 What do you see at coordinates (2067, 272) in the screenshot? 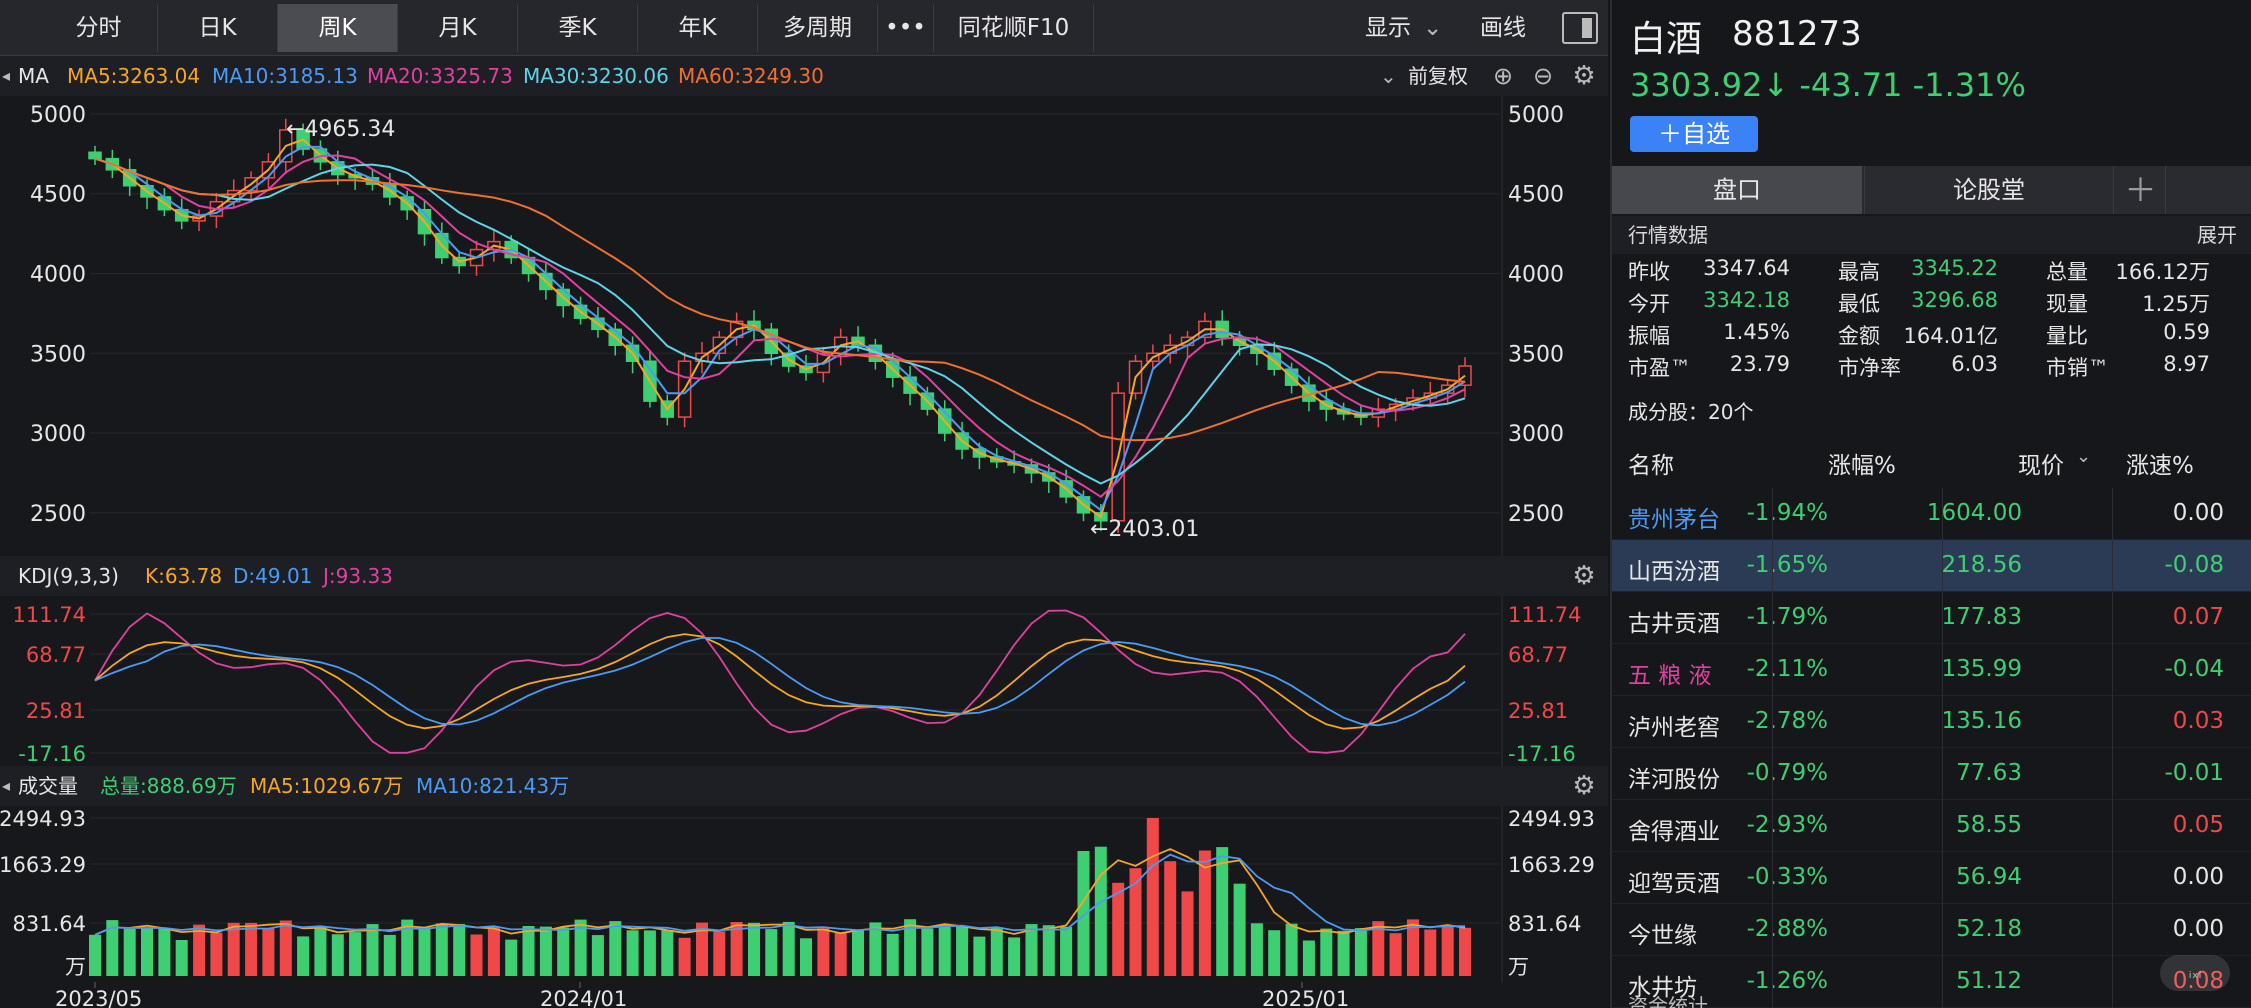
I see `quote-label: 总量` at bounding box center [2067, 272].